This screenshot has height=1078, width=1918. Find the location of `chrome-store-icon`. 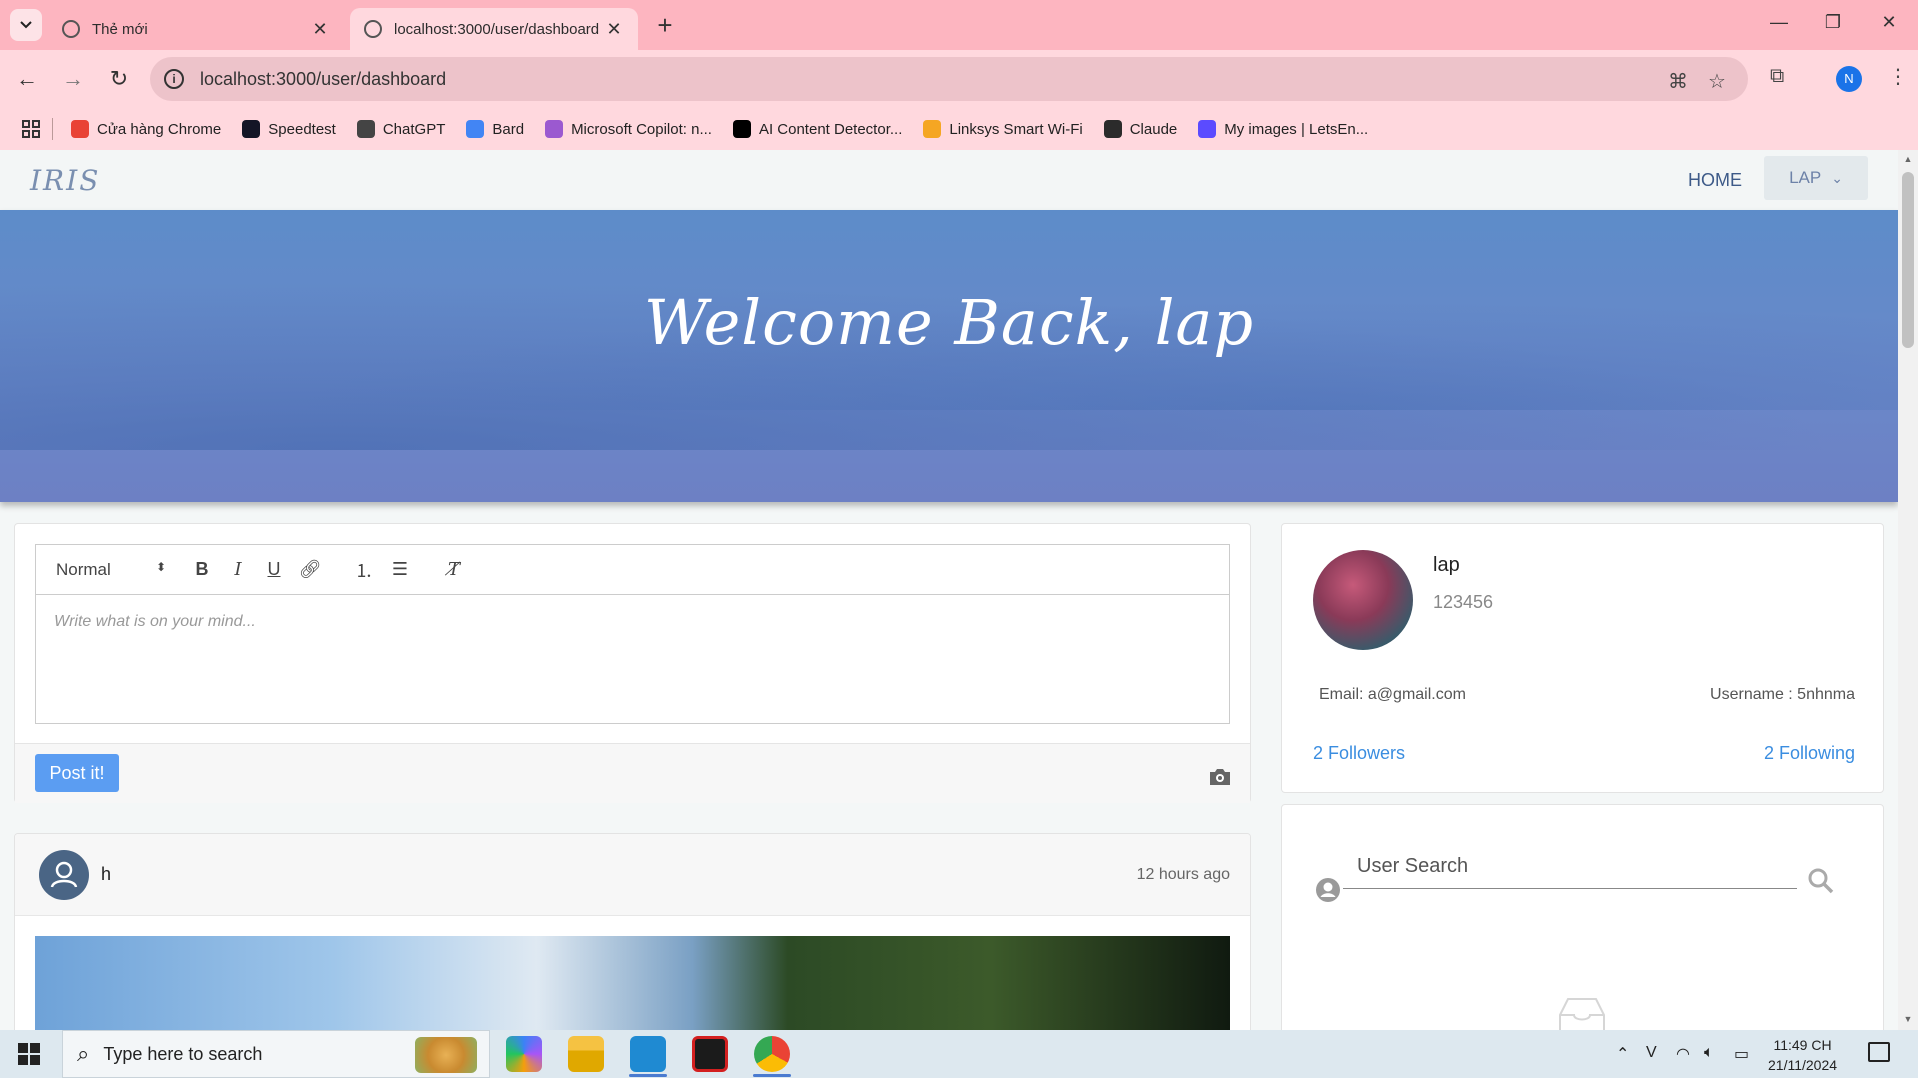

chrome-store-icon is located at coordinates (80, 129).